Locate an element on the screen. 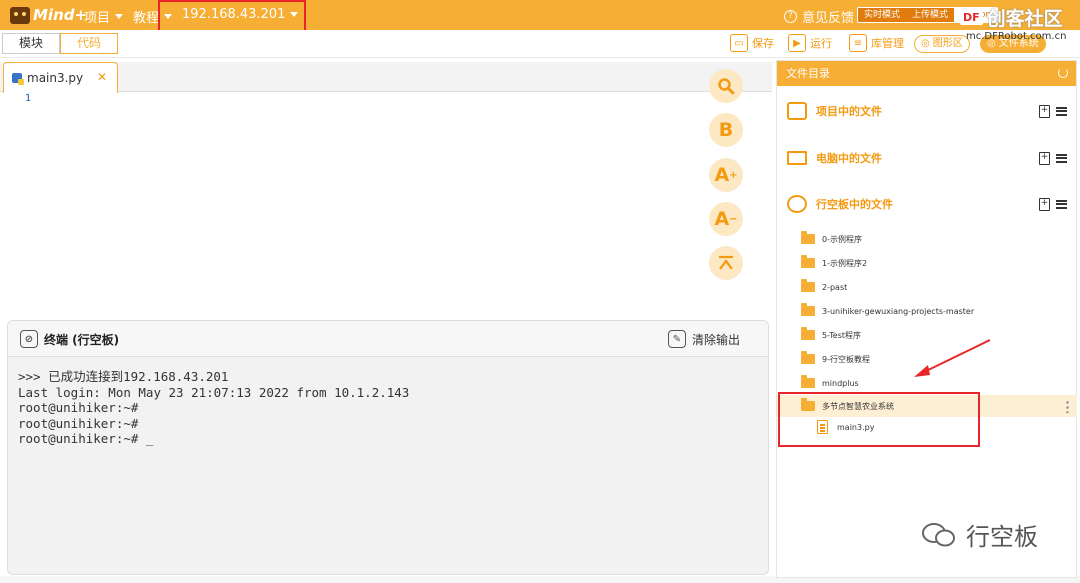 The image size is (1080, 583). font-decrease-icon: A − is located at coordinates (726, 219).